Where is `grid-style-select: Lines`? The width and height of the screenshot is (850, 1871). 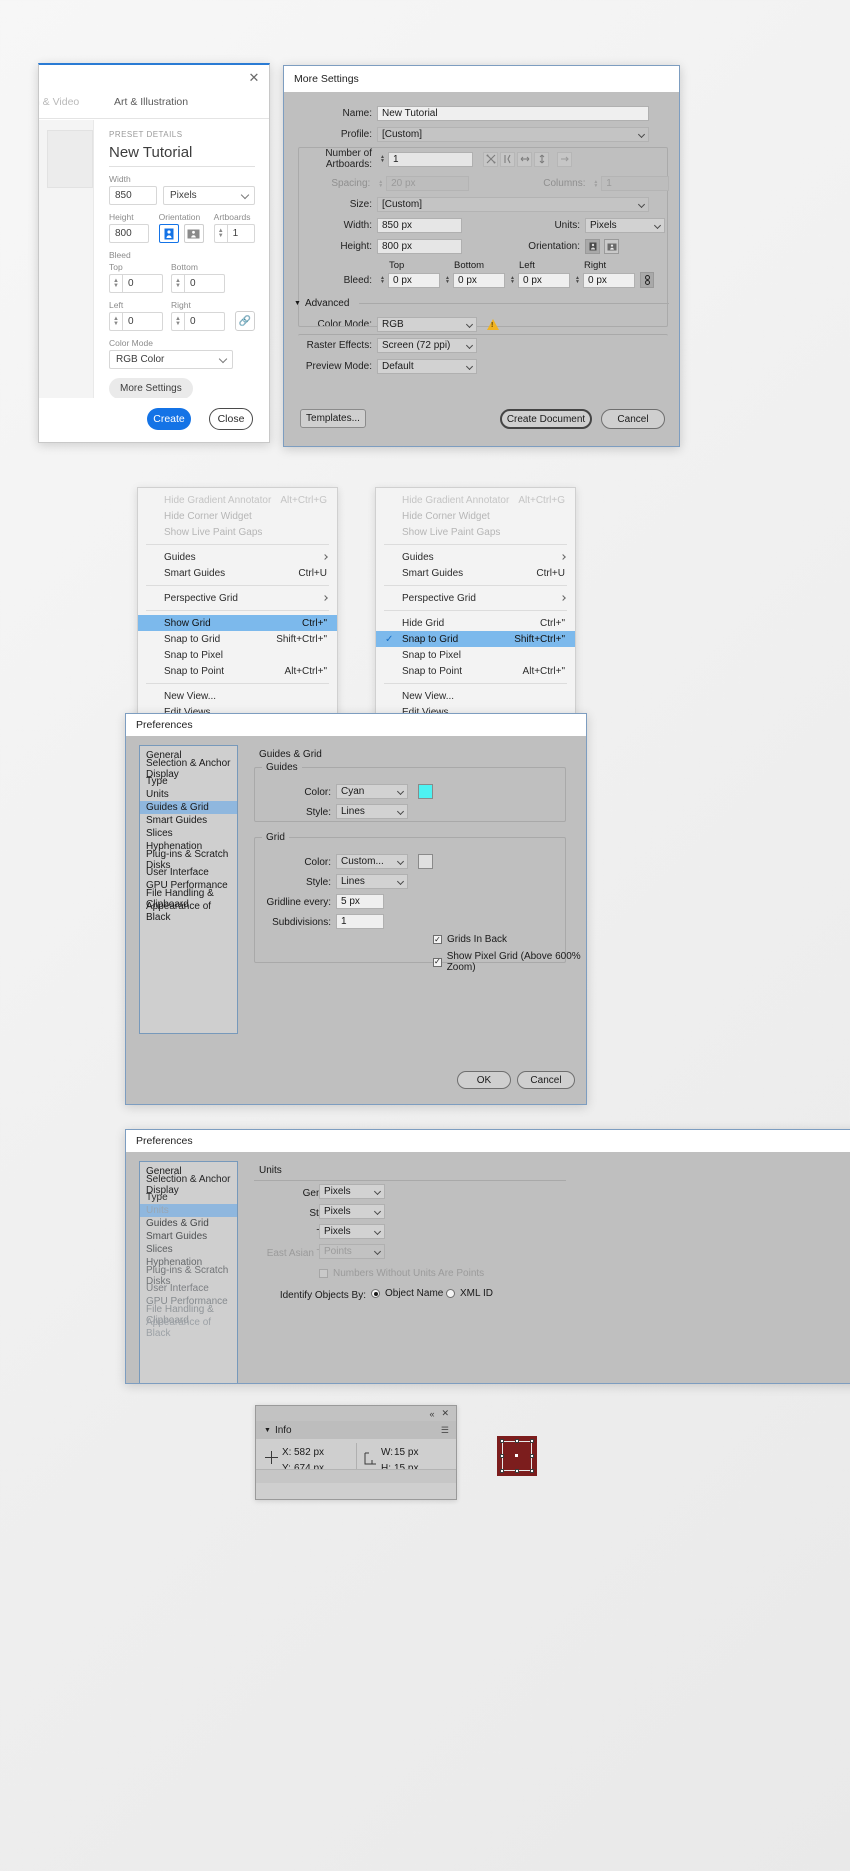
grid-style-select: Lines is located at coordinates (372, 881).